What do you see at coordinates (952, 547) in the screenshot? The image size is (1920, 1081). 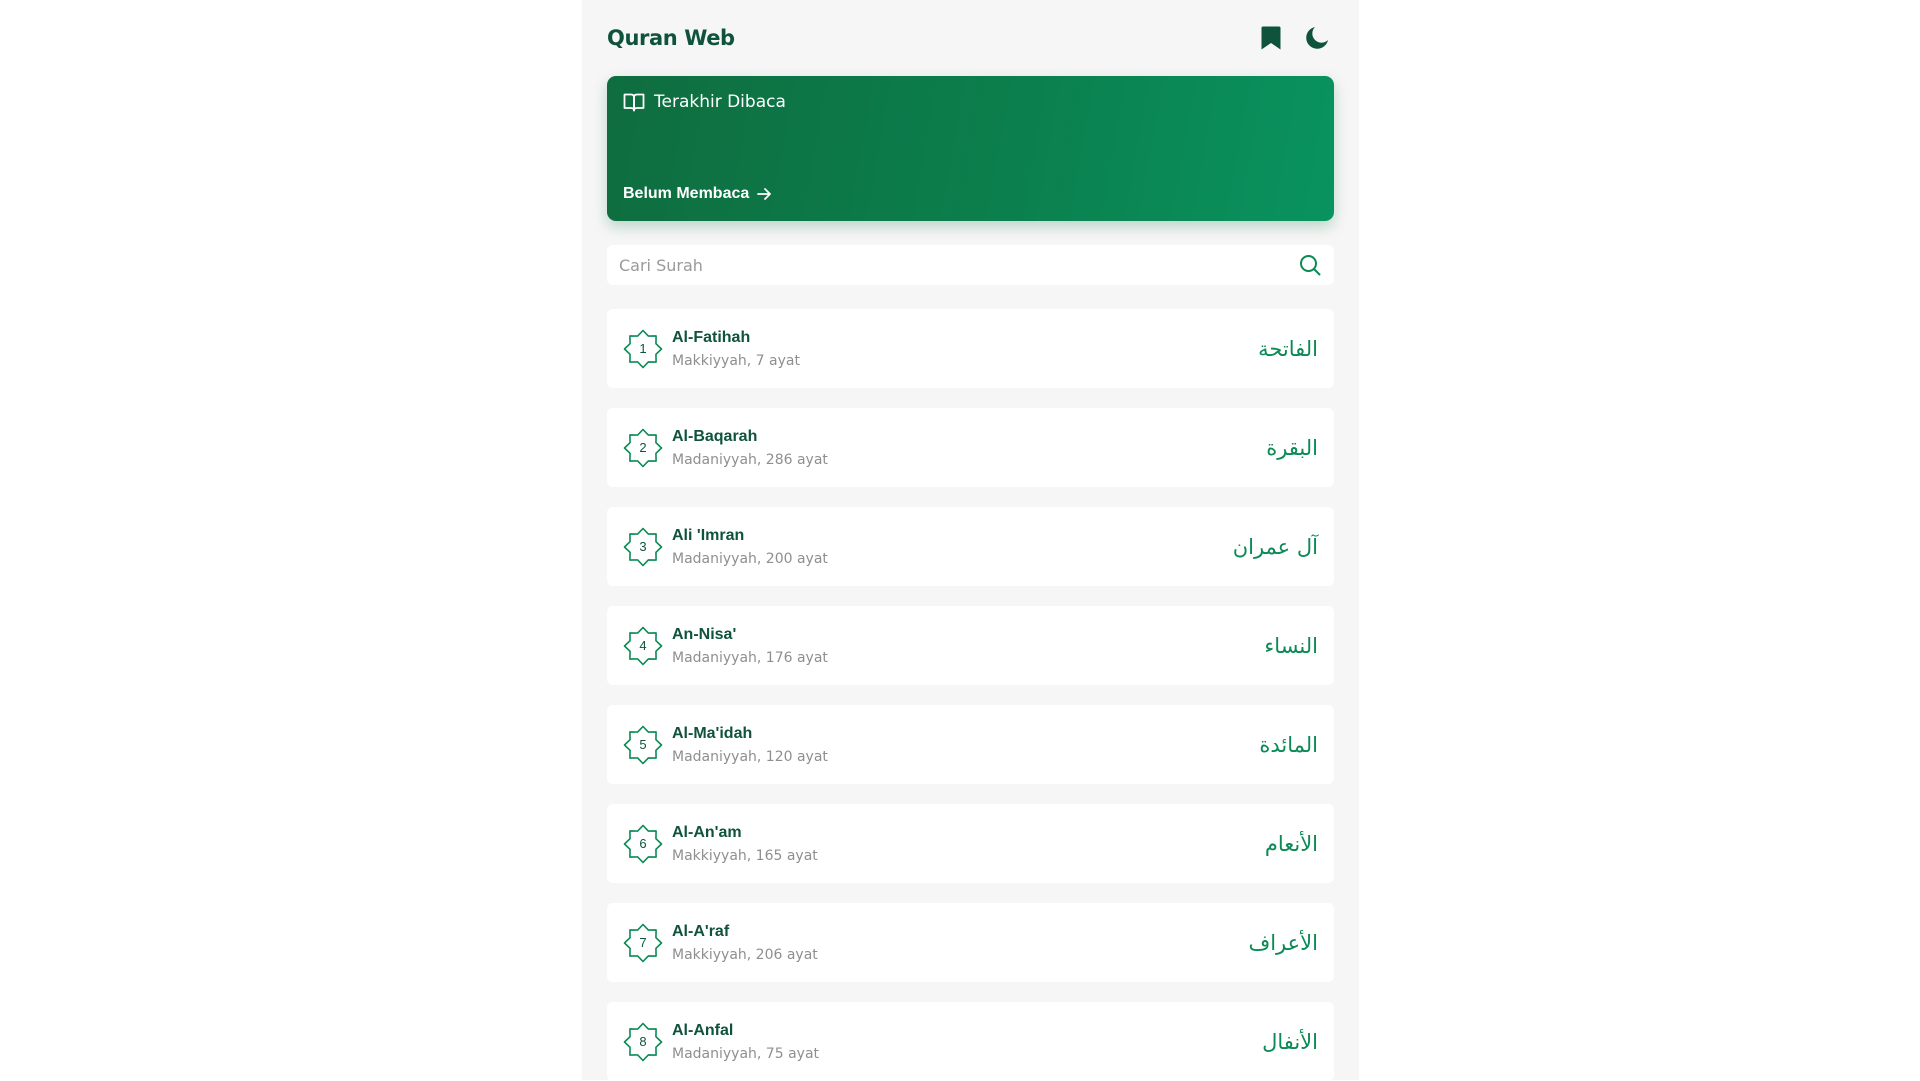 I see `surah-info: Ali 'Imran Madaniyyah, 200 ayat` at bounding box center [952, 547].